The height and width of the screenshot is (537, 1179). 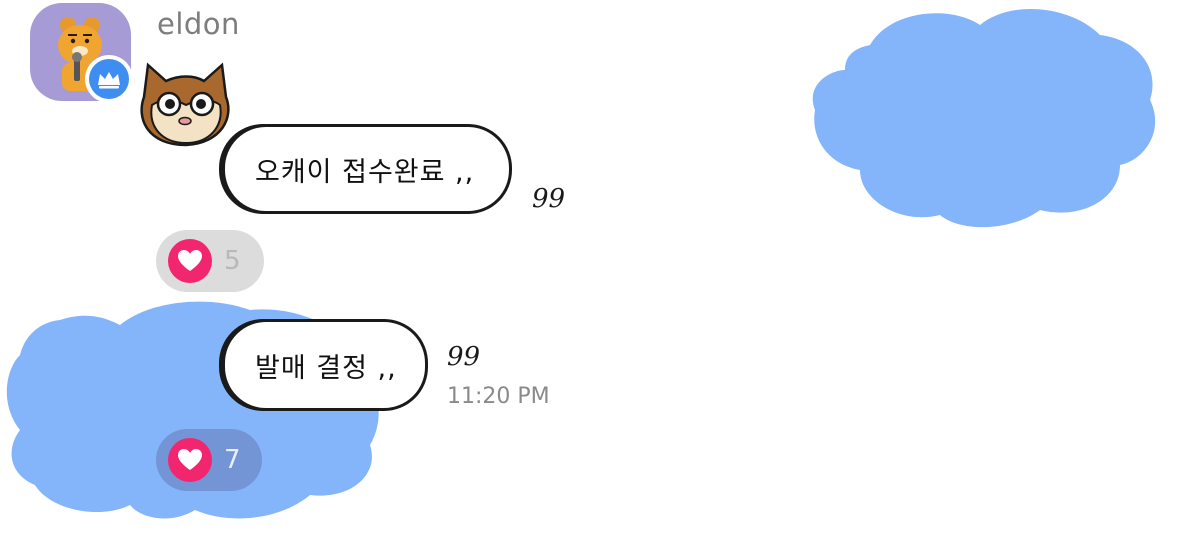 What do you see at coordinates (365, 172) in the screenshot?
I see `message-text: 오캐이 접수완료 ,,` at bounding box center [365, 172].